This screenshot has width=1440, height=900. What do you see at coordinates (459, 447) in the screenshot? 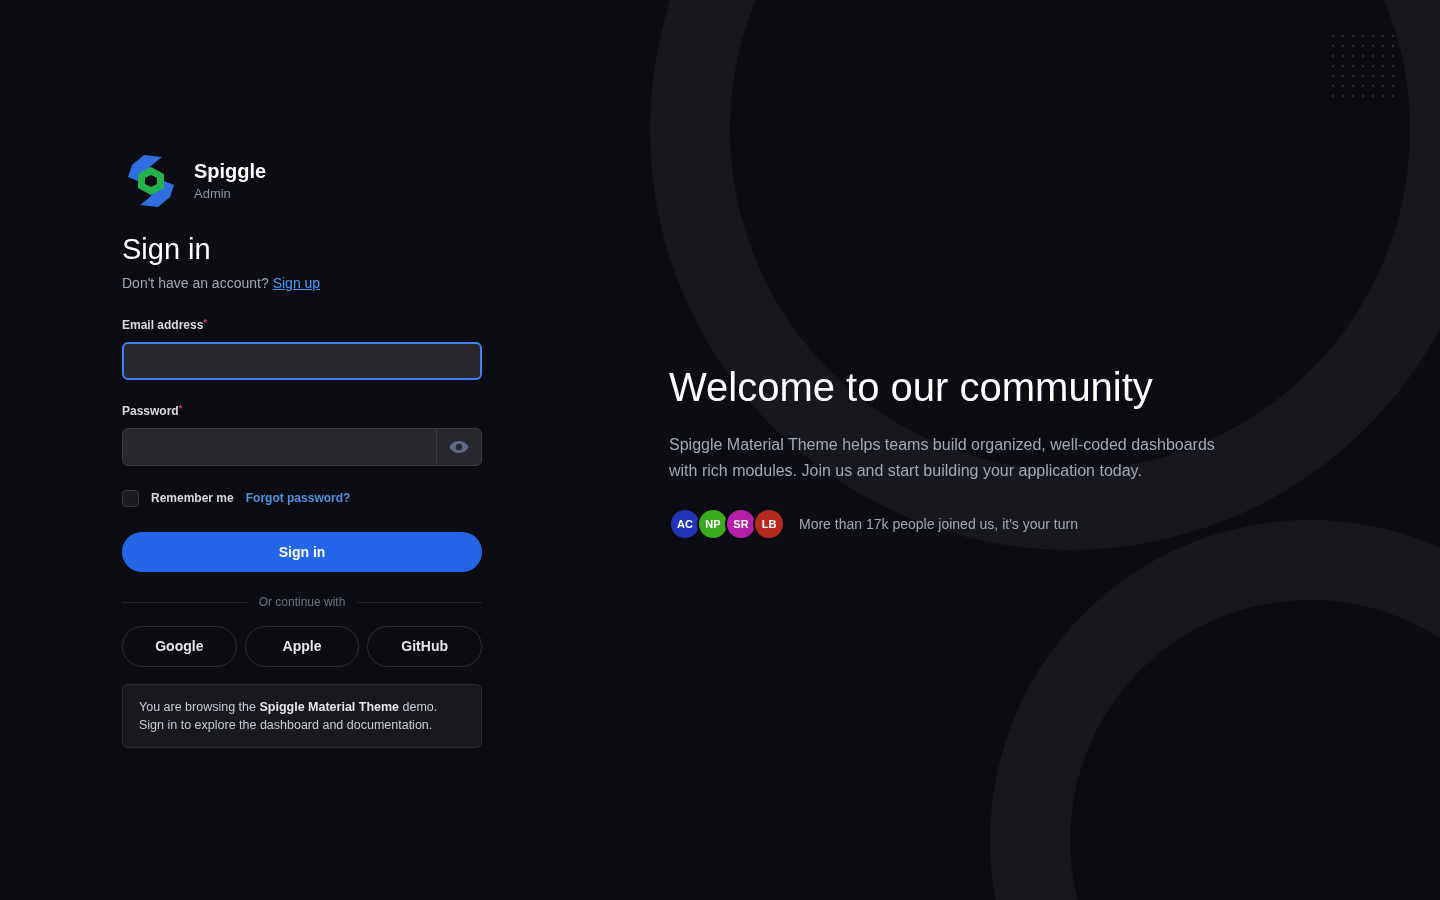
I see `eye-icon` at bounding box center [459, 447].